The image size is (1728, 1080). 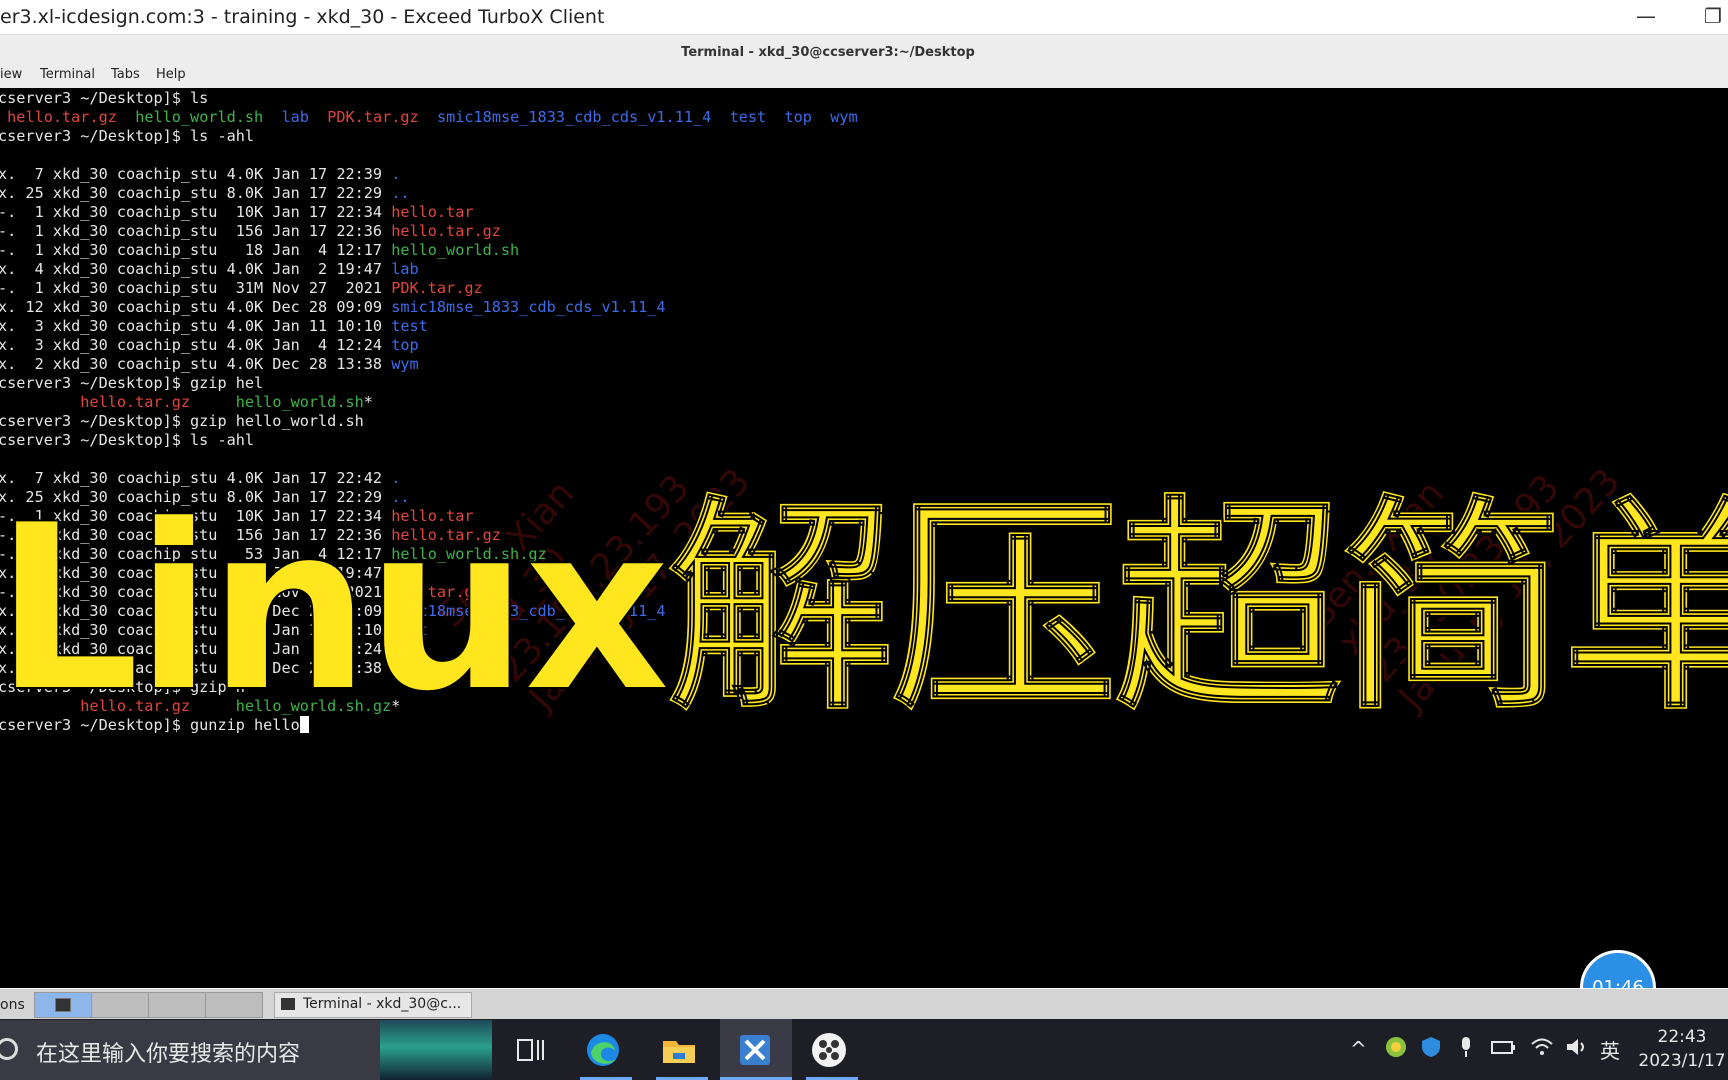 I want to click on minimize-icon: —, so click(x=1646, y=16).